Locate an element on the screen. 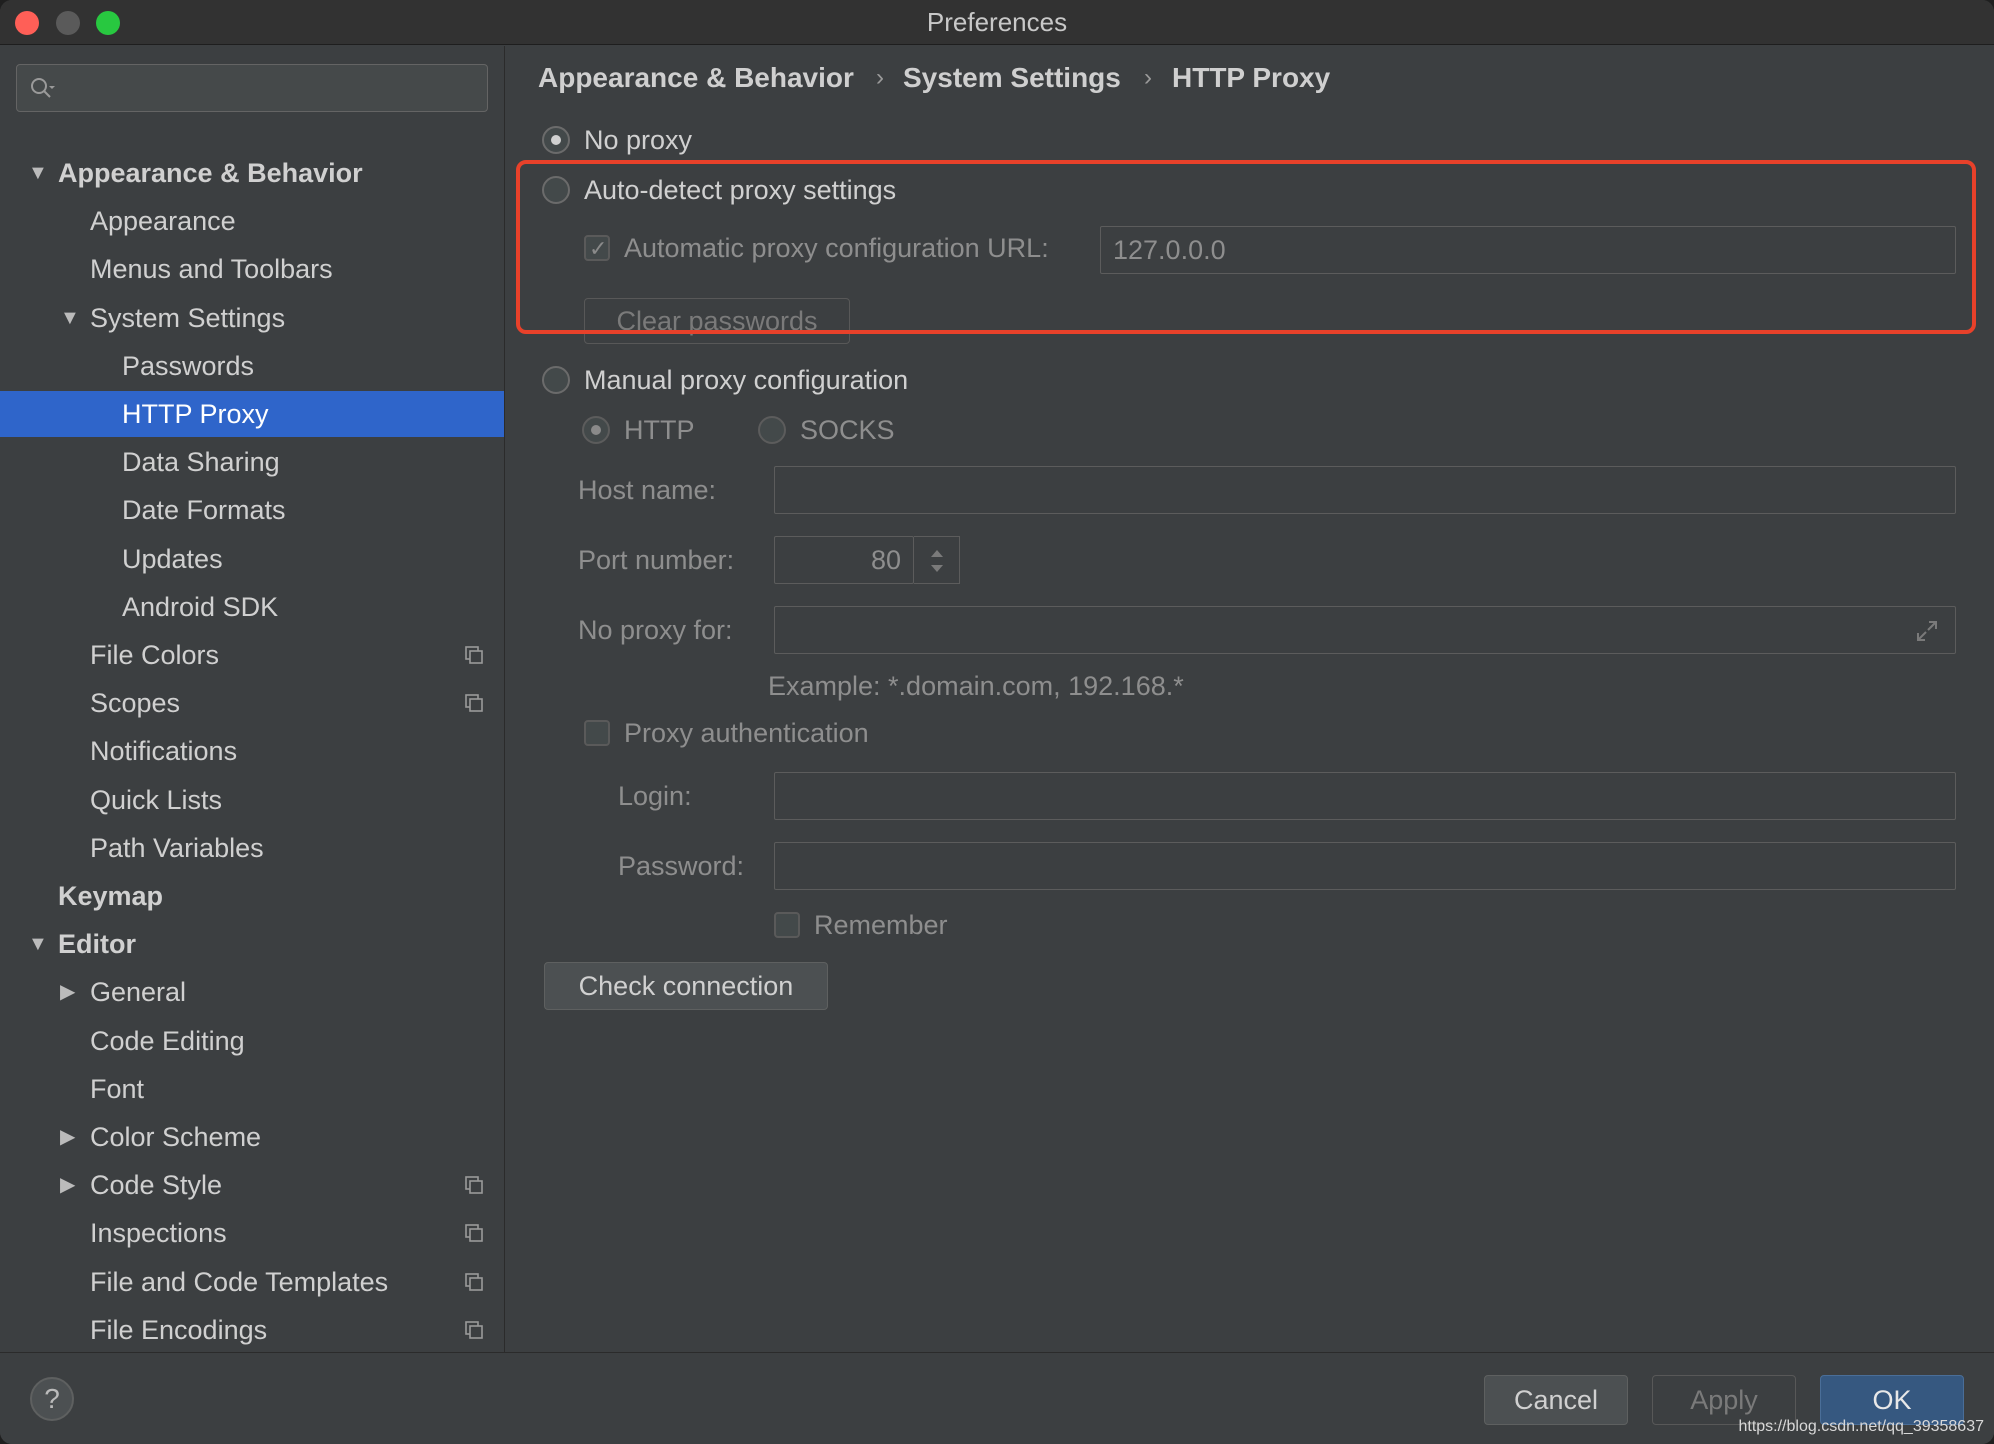 The width and height of the screenshot is (1994, 1444). sidebar-item-label: File Encodings is located at coordinates (179, 1329).